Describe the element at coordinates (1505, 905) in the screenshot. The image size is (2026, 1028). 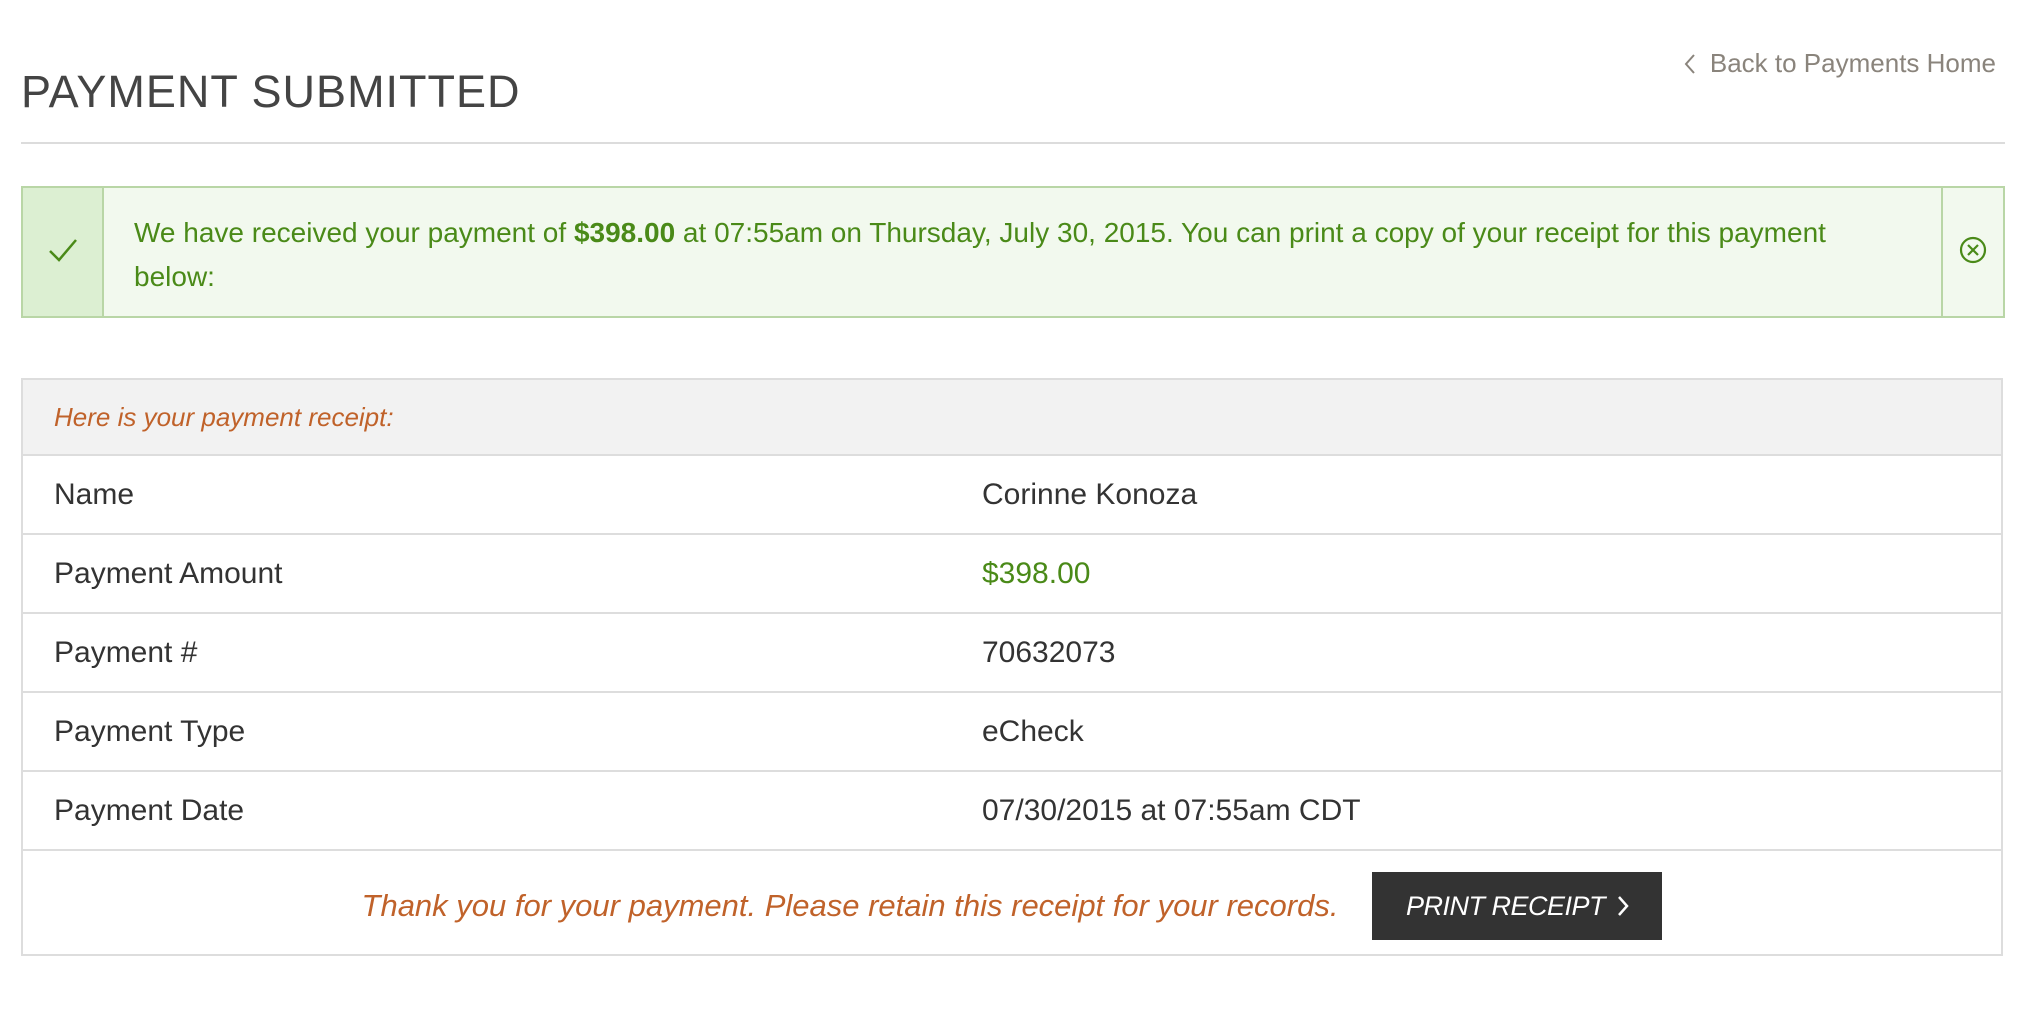
I see `print-receipt-label: PRINT RECEIPT` at that location.